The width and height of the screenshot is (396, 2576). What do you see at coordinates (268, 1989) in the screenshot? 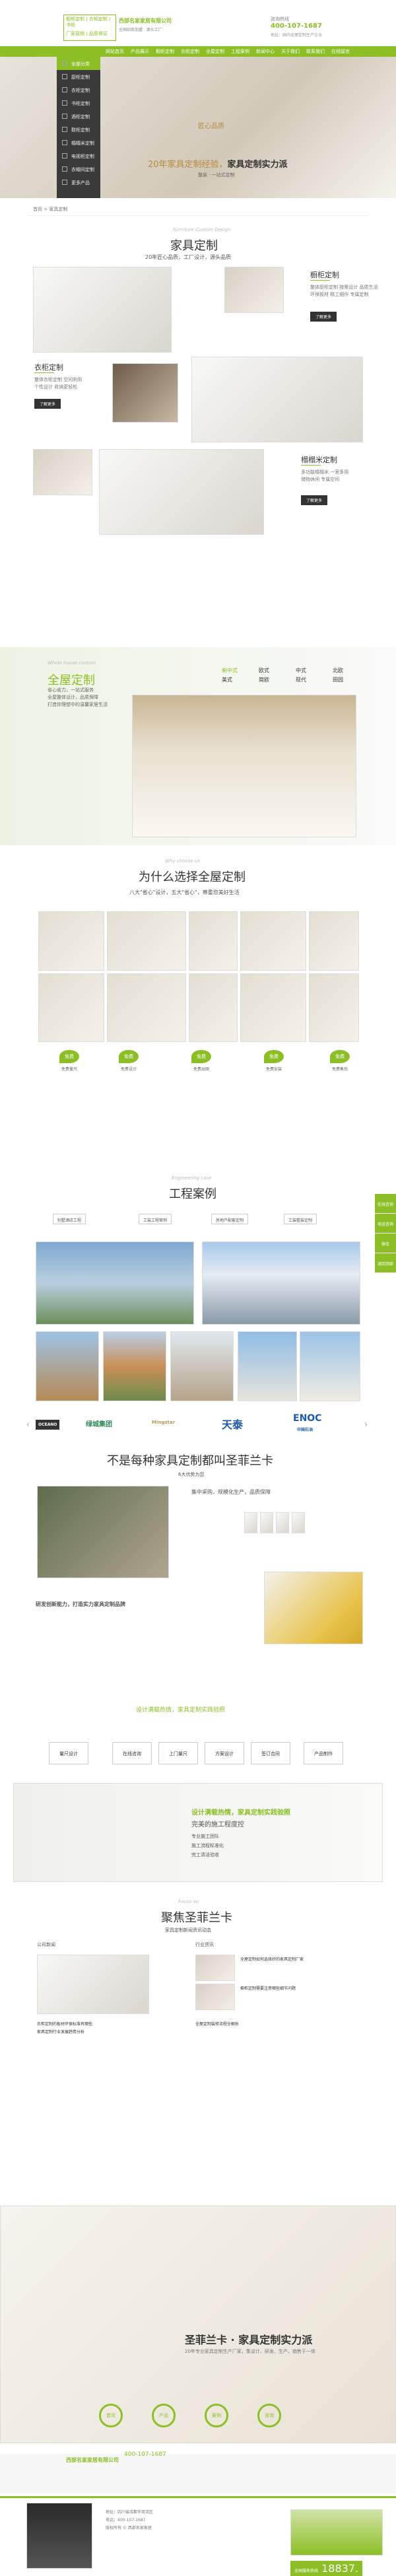
I see `news-headline: 橱柜定制需要注意哪些细节问题` at bounding box center [268, 1989].